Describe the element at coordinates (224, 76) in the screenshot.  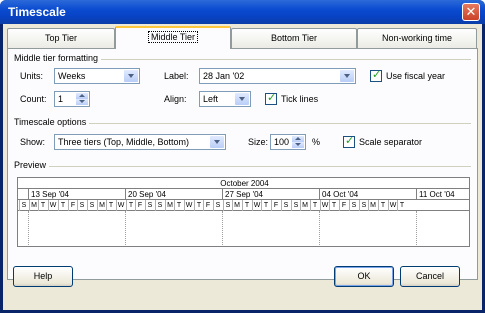
I see `label-value: 28 Jan '02` at that location.